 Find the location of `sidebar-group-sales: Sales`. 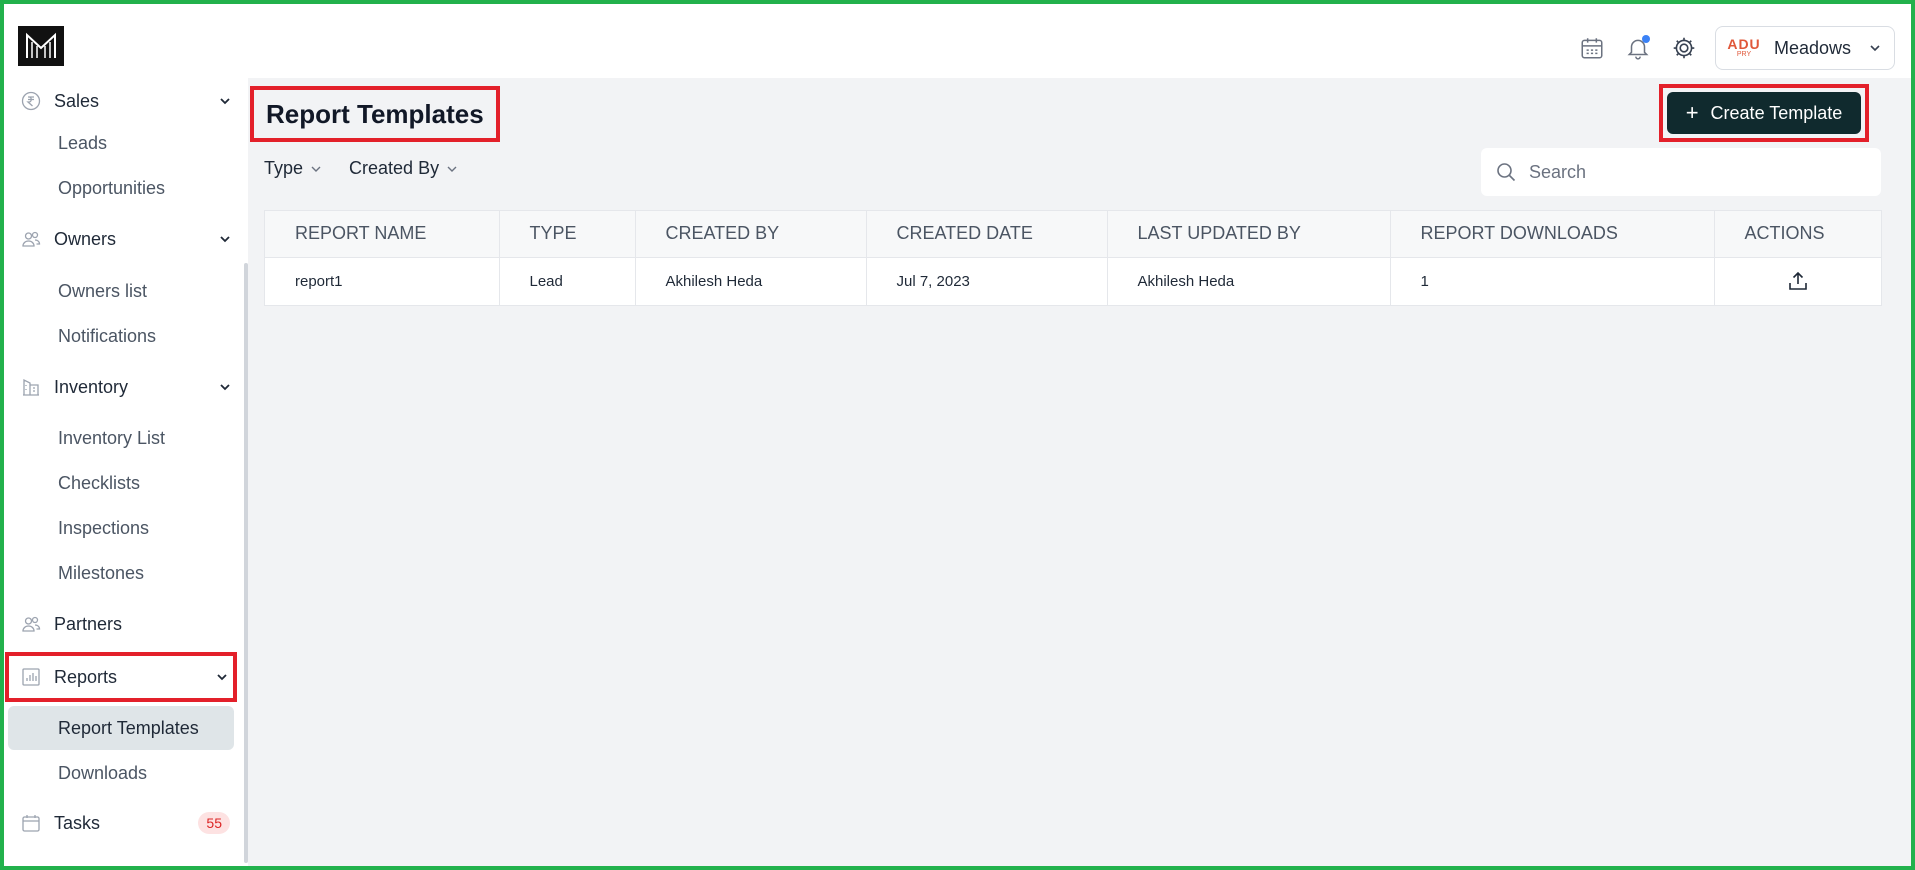

sidebar-group-sales: Sales is located at coordinates (122, 101).